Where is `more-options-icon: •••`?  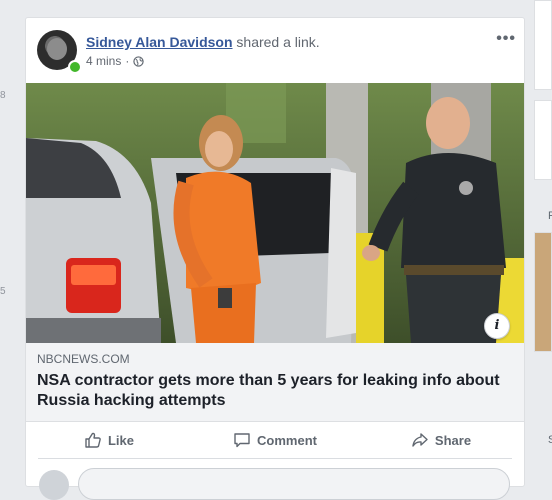
more-options-icon: ••• is located at coordinates (506, 39).